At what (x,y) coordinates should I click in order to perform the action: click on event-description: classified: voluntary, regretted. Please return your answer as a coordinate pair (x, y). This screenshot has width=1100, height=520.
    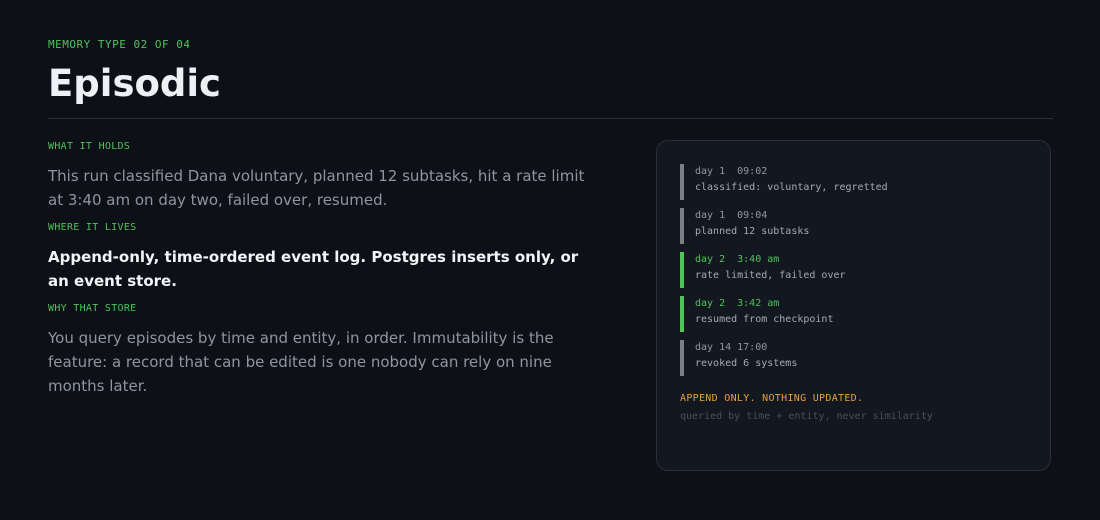
    Looking at the image, I should click on (791, 187).